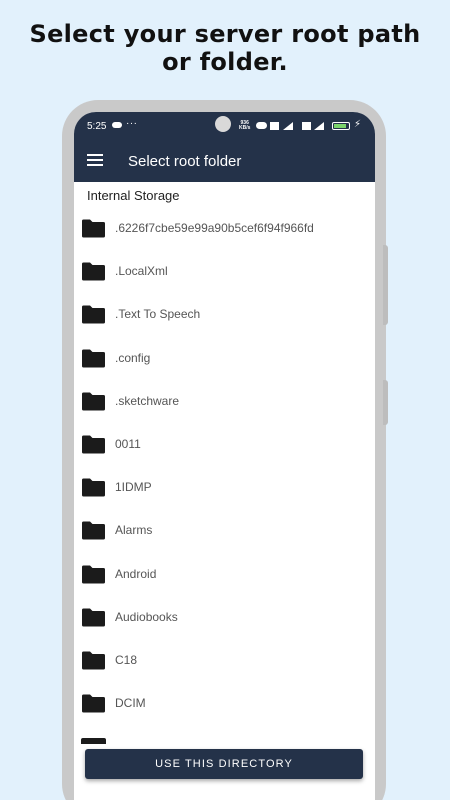 The image size is (450, 800). Describe the element at coordinates (261, 125) in the screenshot. I see `link-icon` at that location.